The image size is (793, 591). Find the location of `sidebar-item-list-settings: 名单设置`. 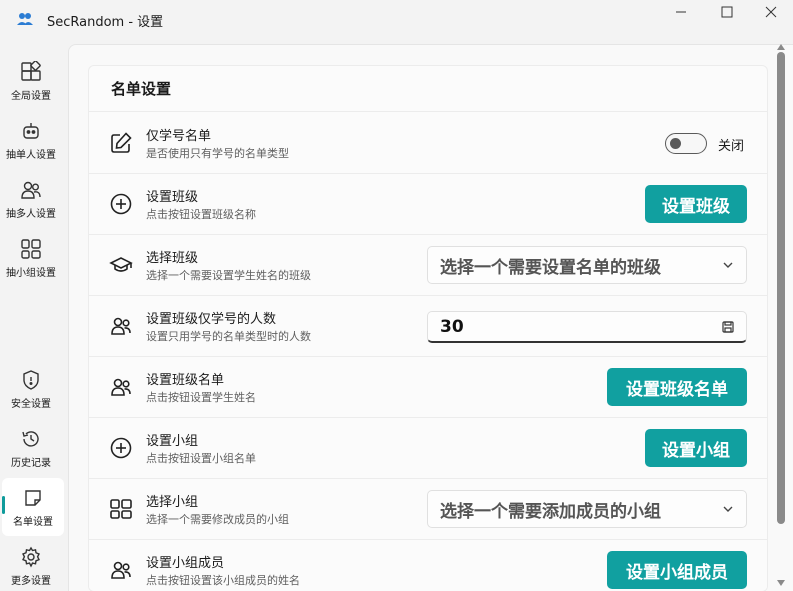

sidebar-item-list-settings: 名单设置 is located at coordinates (33, 507).